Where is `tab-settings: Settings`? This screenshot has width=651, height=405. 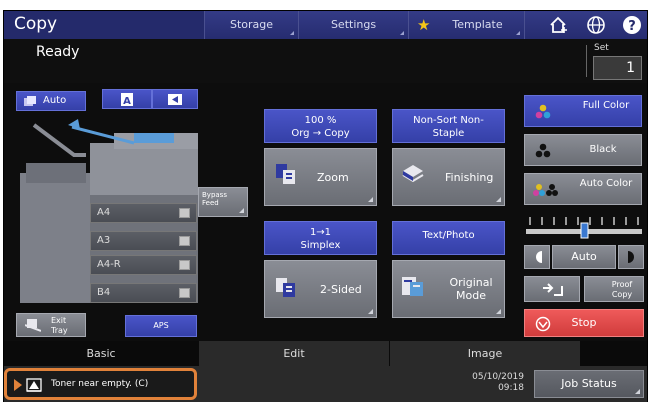 tab-settings: Settings is located at coordinates (353, 25).